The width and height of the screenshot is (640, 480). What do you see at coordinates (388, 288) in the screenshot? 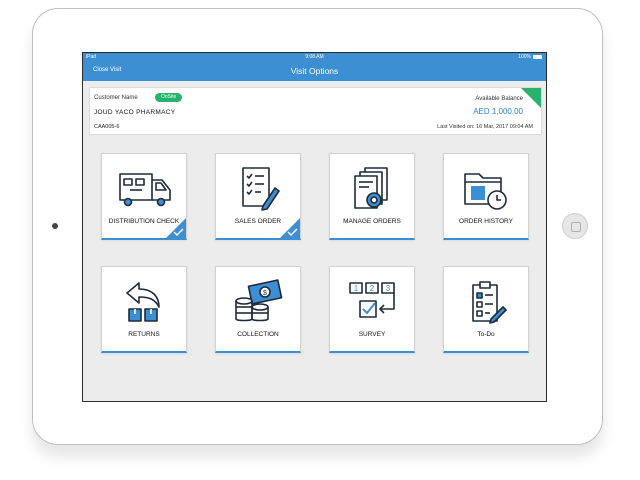
I see `svg-text: 3` at bounding box center [388, 288].